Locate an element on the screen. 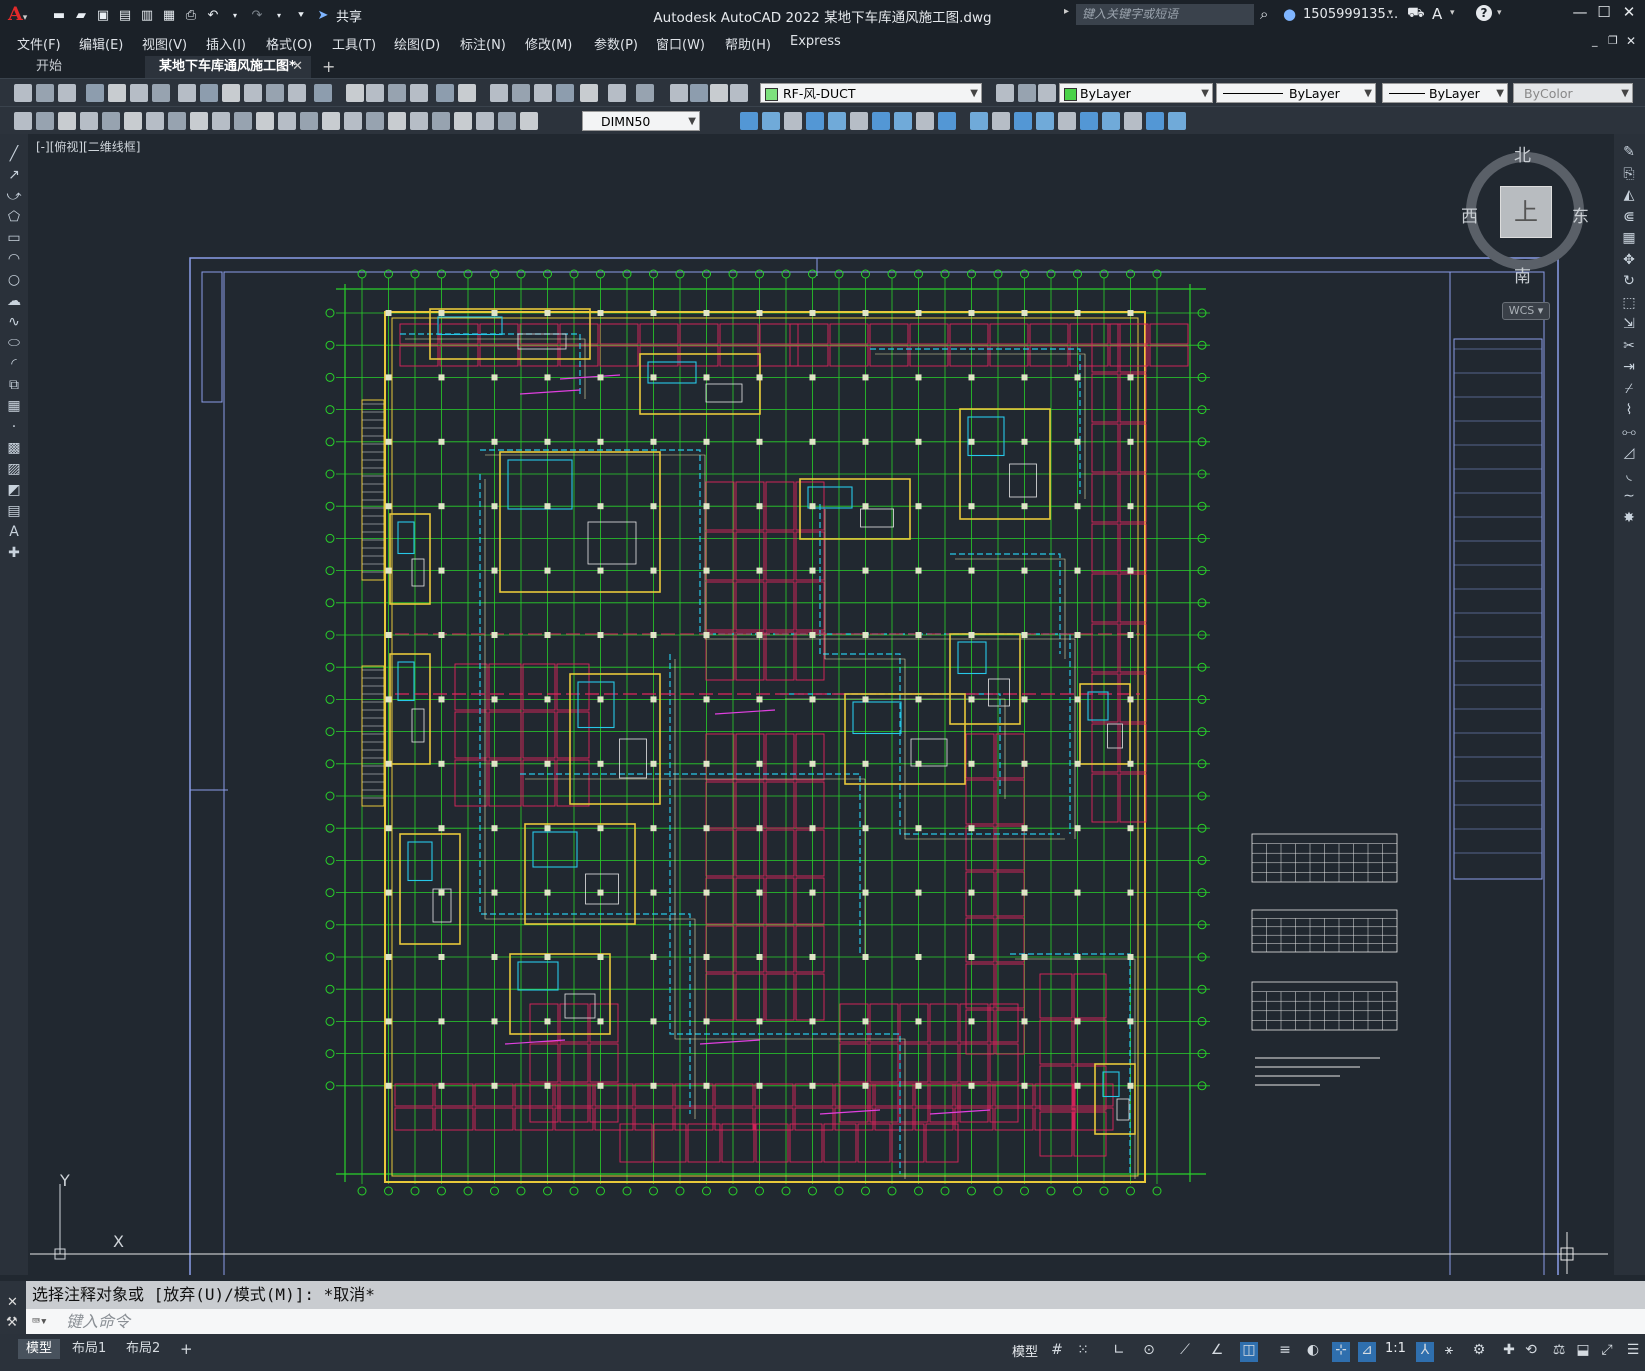 This screenshot has height=1371, width=1645. lineweight-dropdown: ByLayer ▼ is located at coordinates (1445, 93).